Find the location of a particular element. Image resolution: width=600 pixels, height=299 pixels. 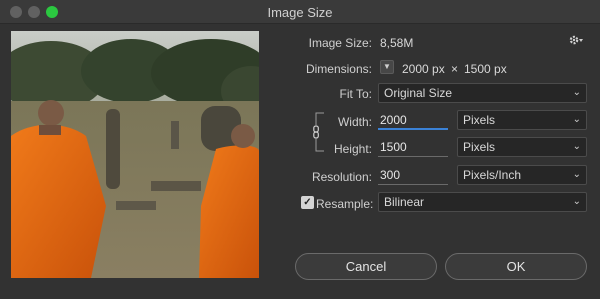

resample-checkbox: ✓ is located at coordinates (307, 202).